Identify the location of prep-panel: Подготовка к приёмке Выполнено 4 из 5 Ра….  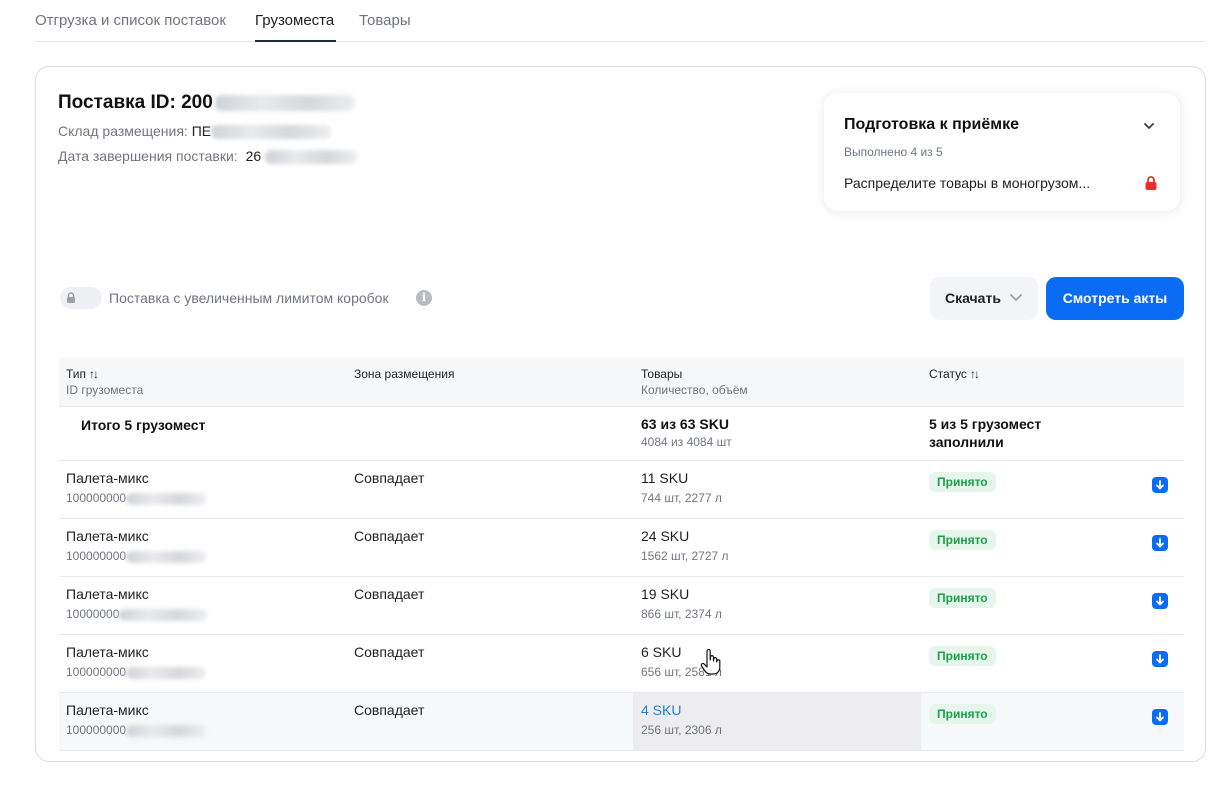
(1002, 152).